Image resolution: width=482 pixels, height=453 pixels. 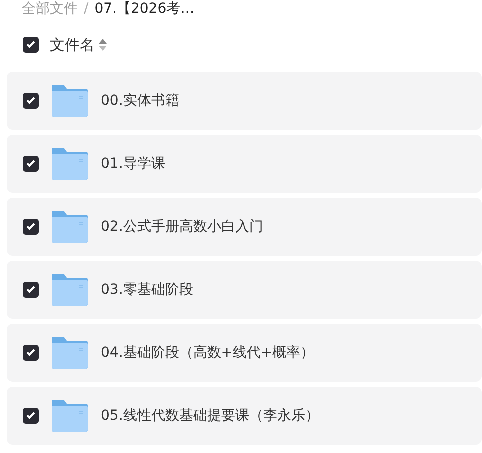 What do you see at coordinates (208, 353) in the screenshot?
I see `file-name: 04.基础阶段（高数+线代+概率）` at bounding box center [208, 353].